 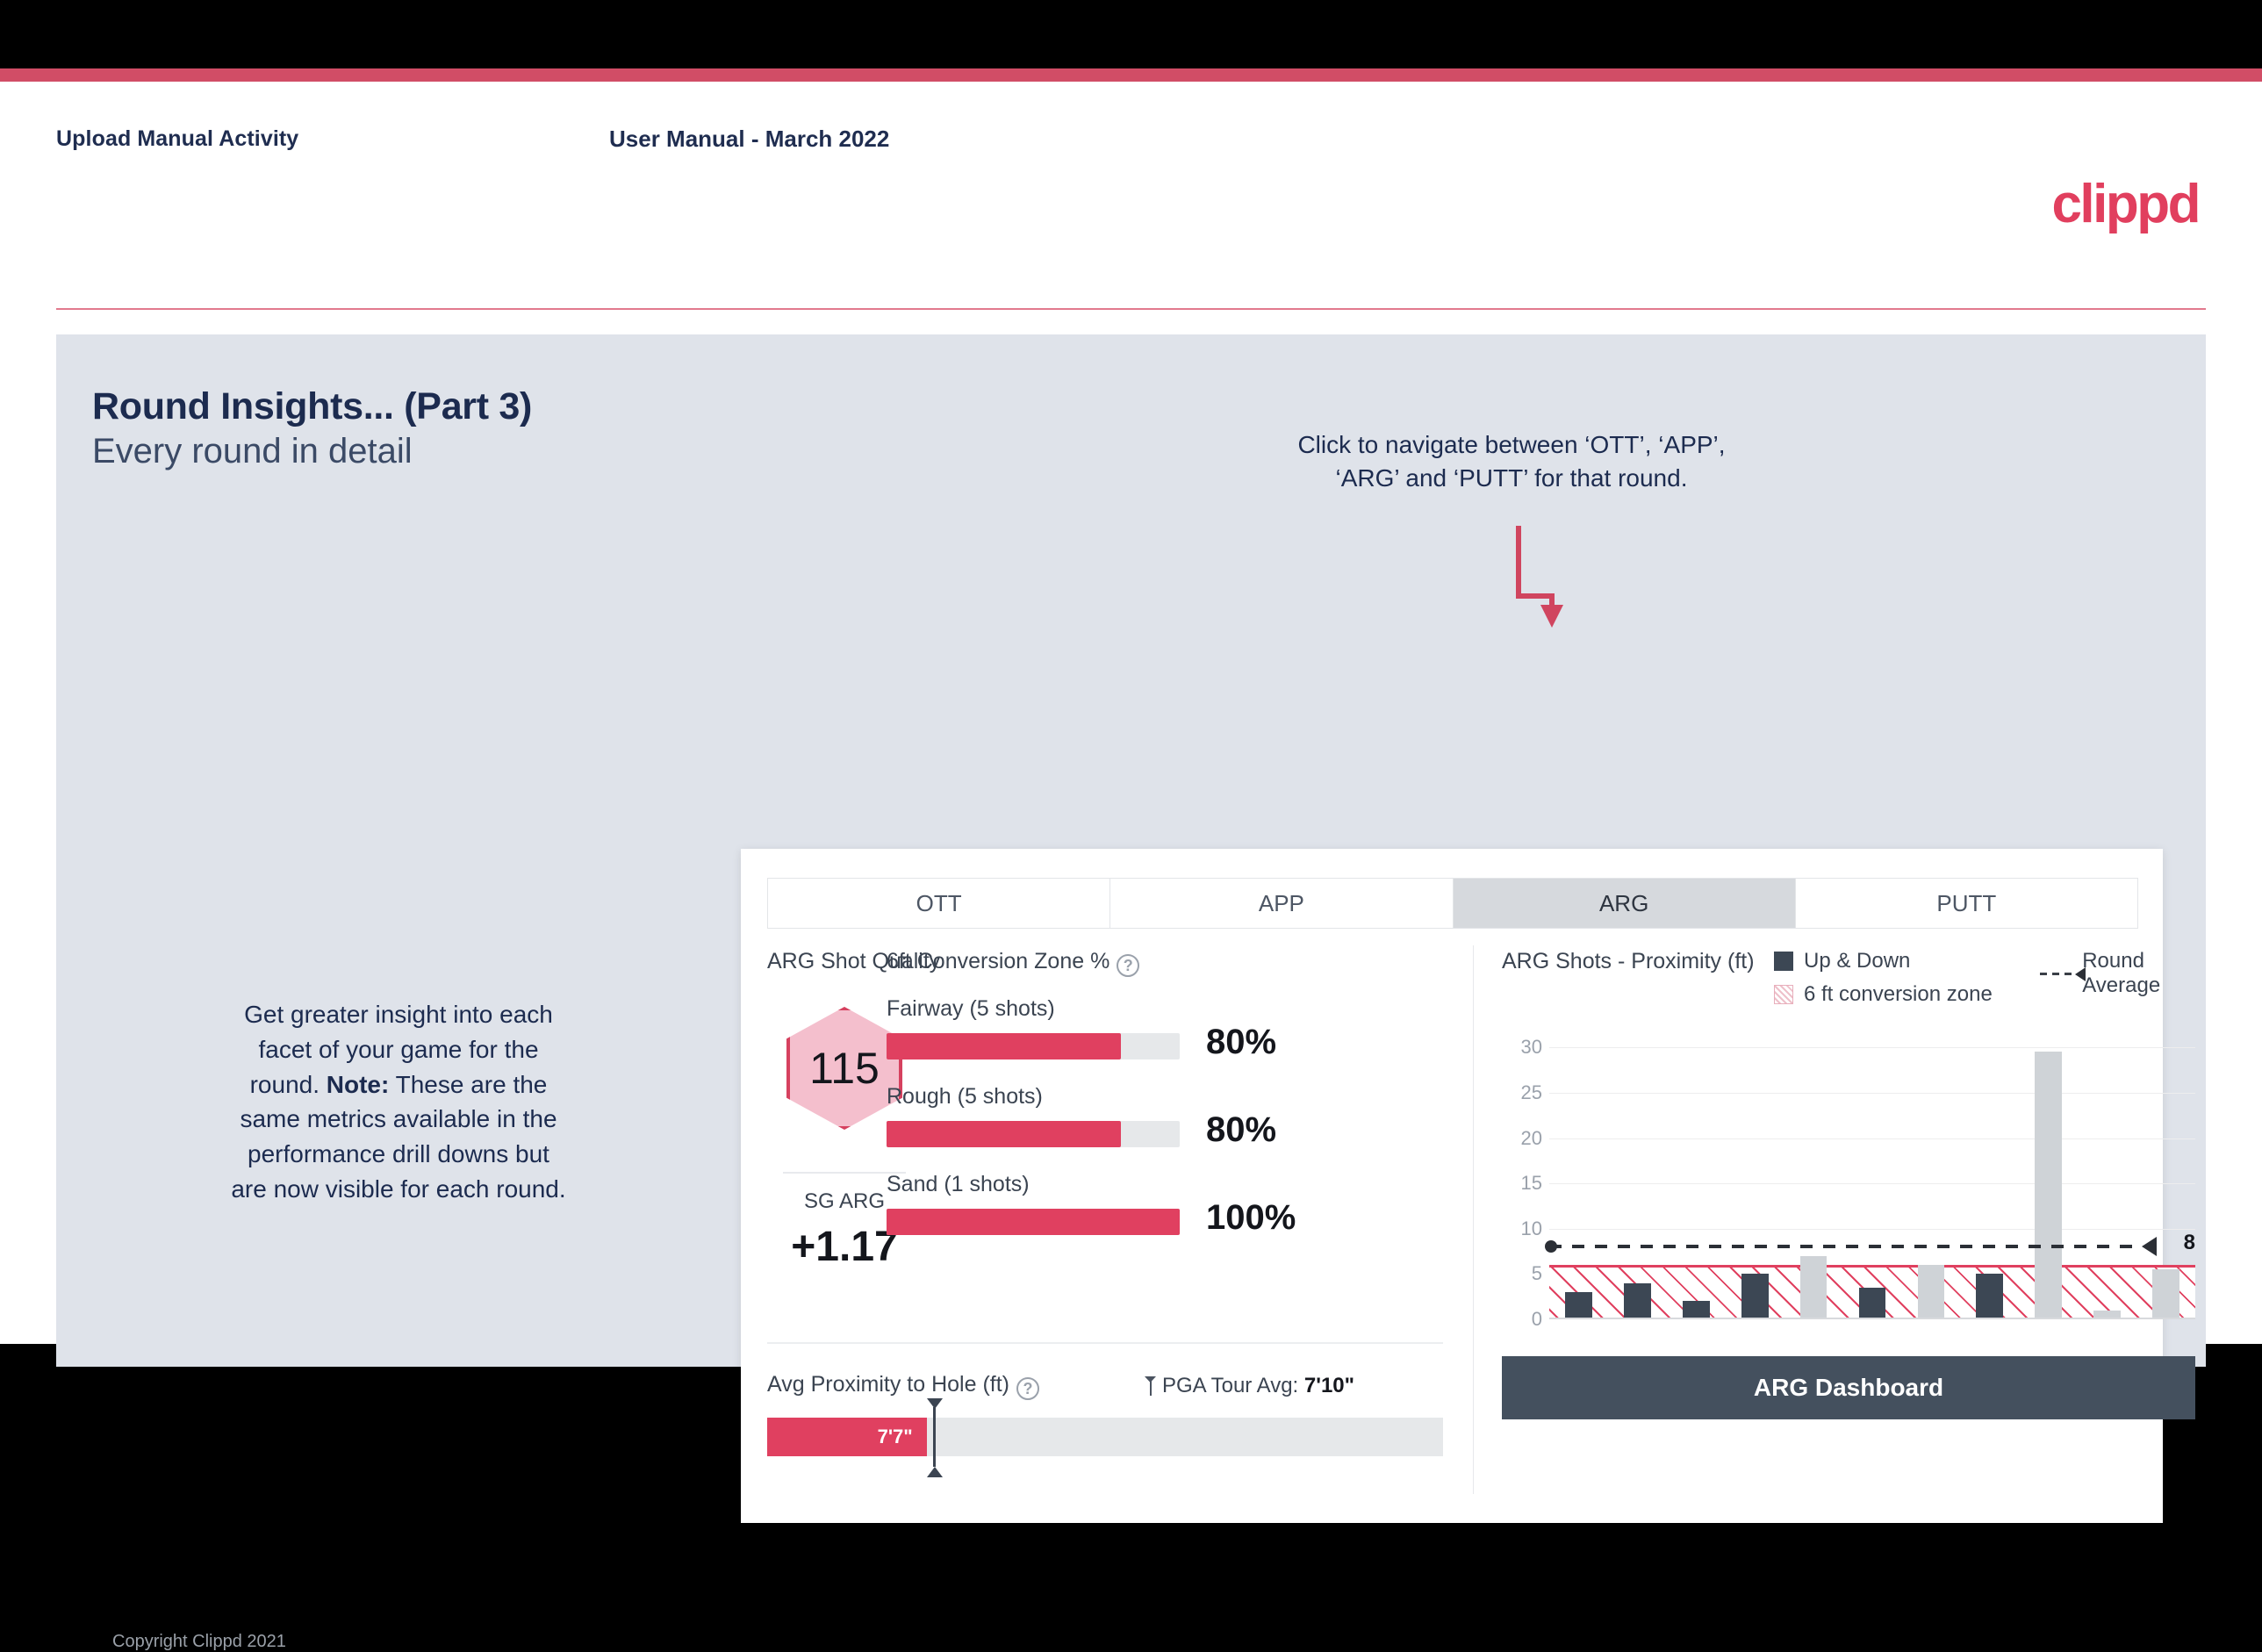 I want to click on legend-label: Round Average, so click(x=2121, y=973).